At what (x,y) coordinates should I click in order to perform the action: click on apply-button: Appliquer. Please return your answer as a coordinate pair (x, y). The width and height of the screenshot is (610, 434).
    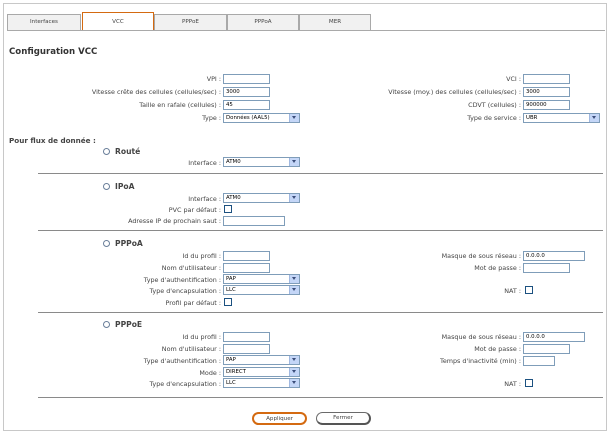
    Looking at the image, I should click on (279, 418).